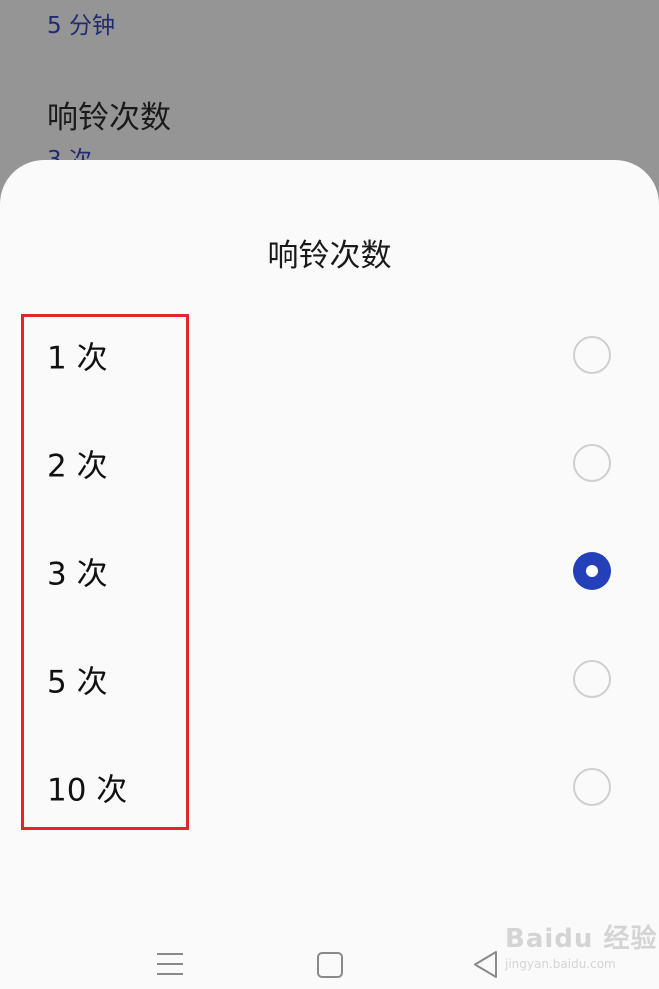 The height and width of the screenshot is (989, 659). I want to click on home-icon, so click(330, 965).